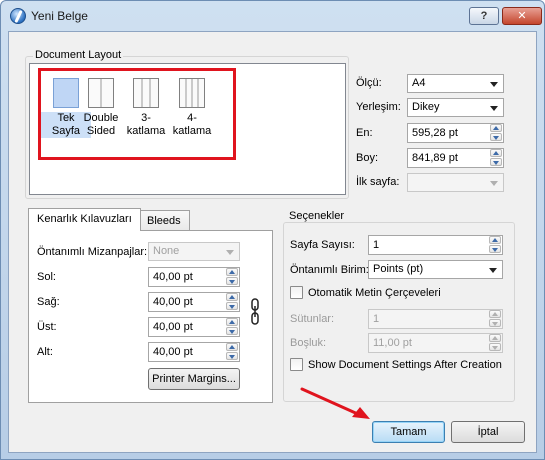 The height and width of the screenshot is (460, 545). Describe the element at coordinates (455, 182) in the screenshot. I see `first-page-combo` at that location.